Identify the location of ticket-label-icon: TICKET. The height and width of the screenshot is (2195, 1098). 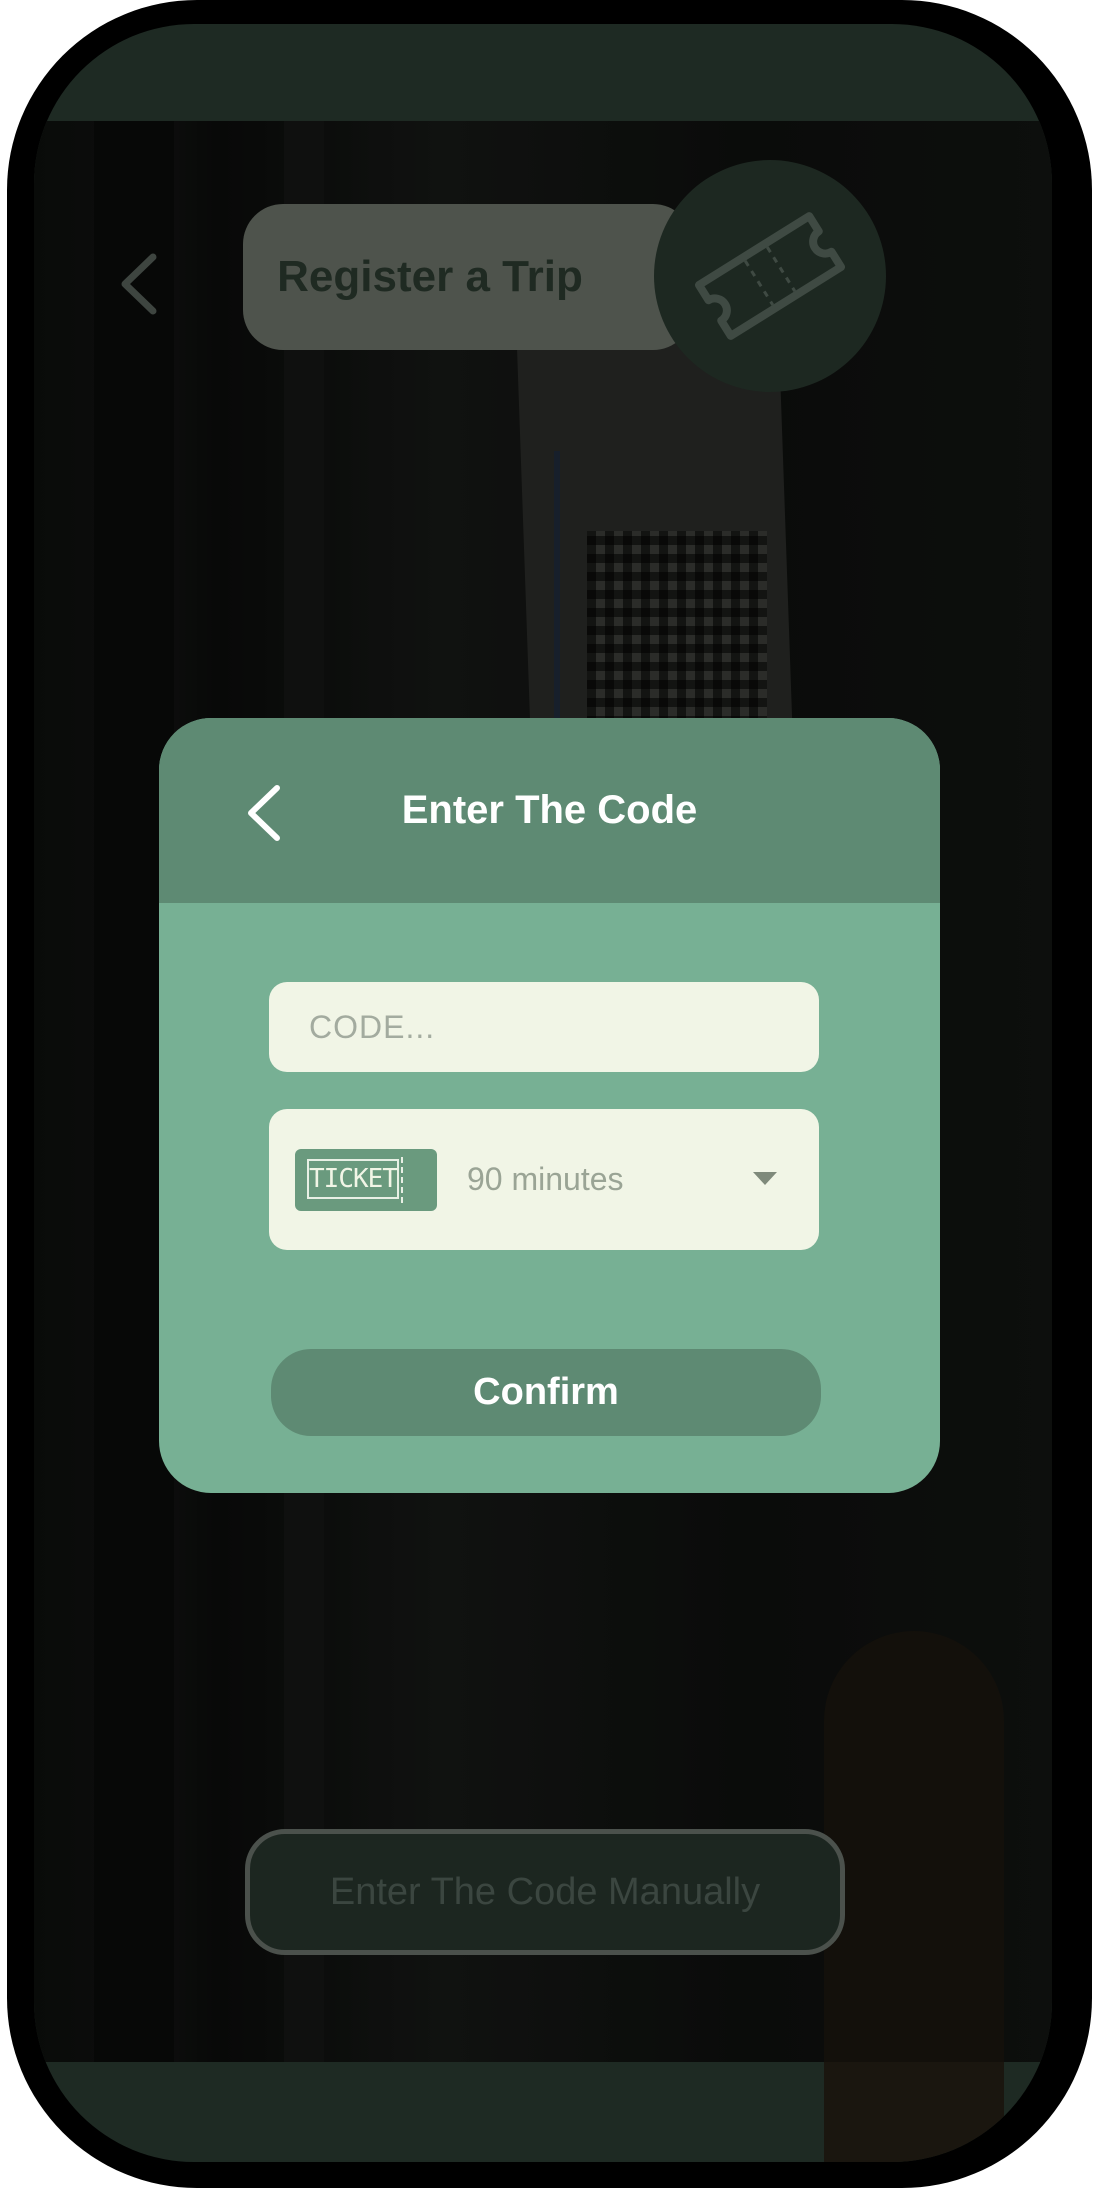
(366, 1180).